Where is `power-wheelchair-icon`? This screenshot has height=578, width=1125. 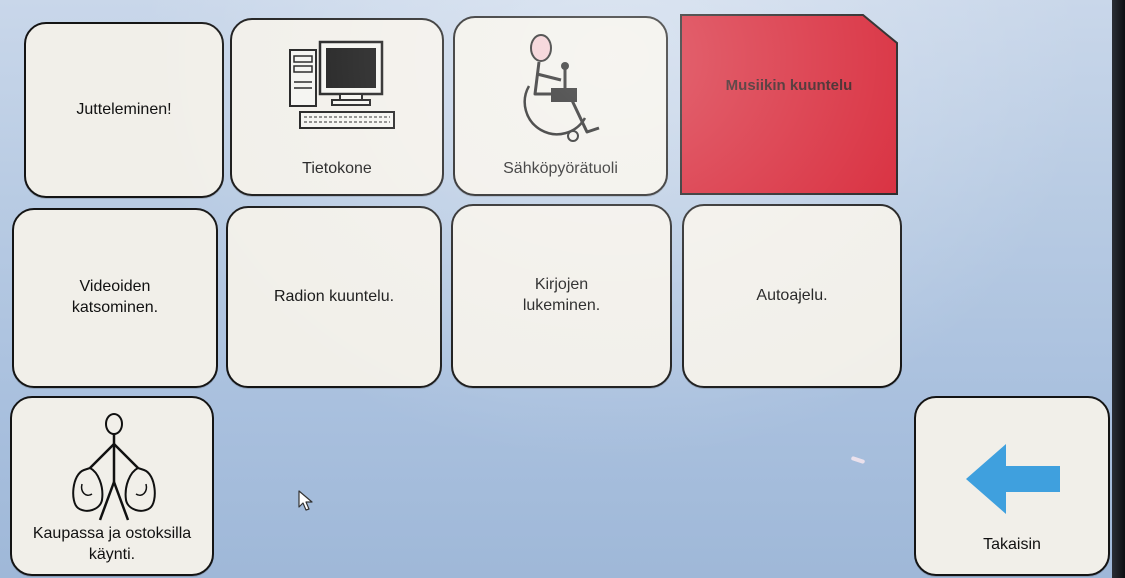
power-wheelchair-icon is located at coordinates (561, 88).